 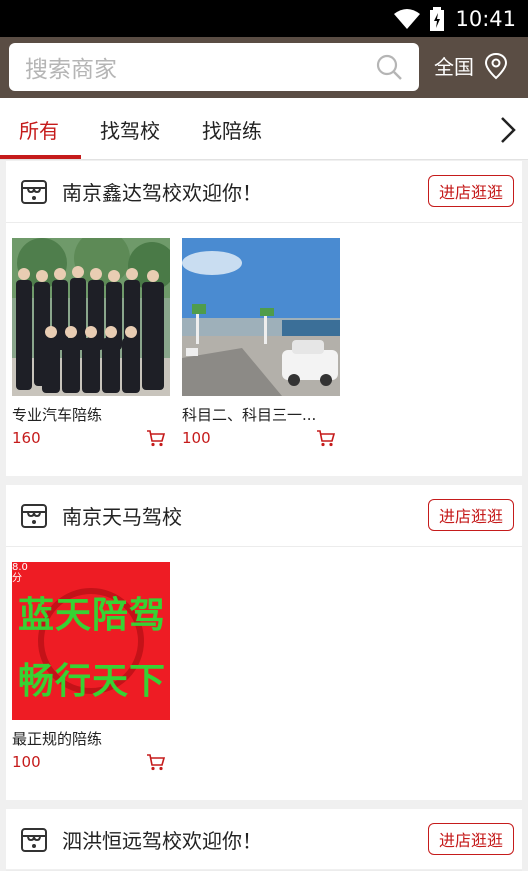 What do you see at coordinates (508, 130) in the screenshot?
I see `chevron-right-icon` at bounding box center [508, 130].